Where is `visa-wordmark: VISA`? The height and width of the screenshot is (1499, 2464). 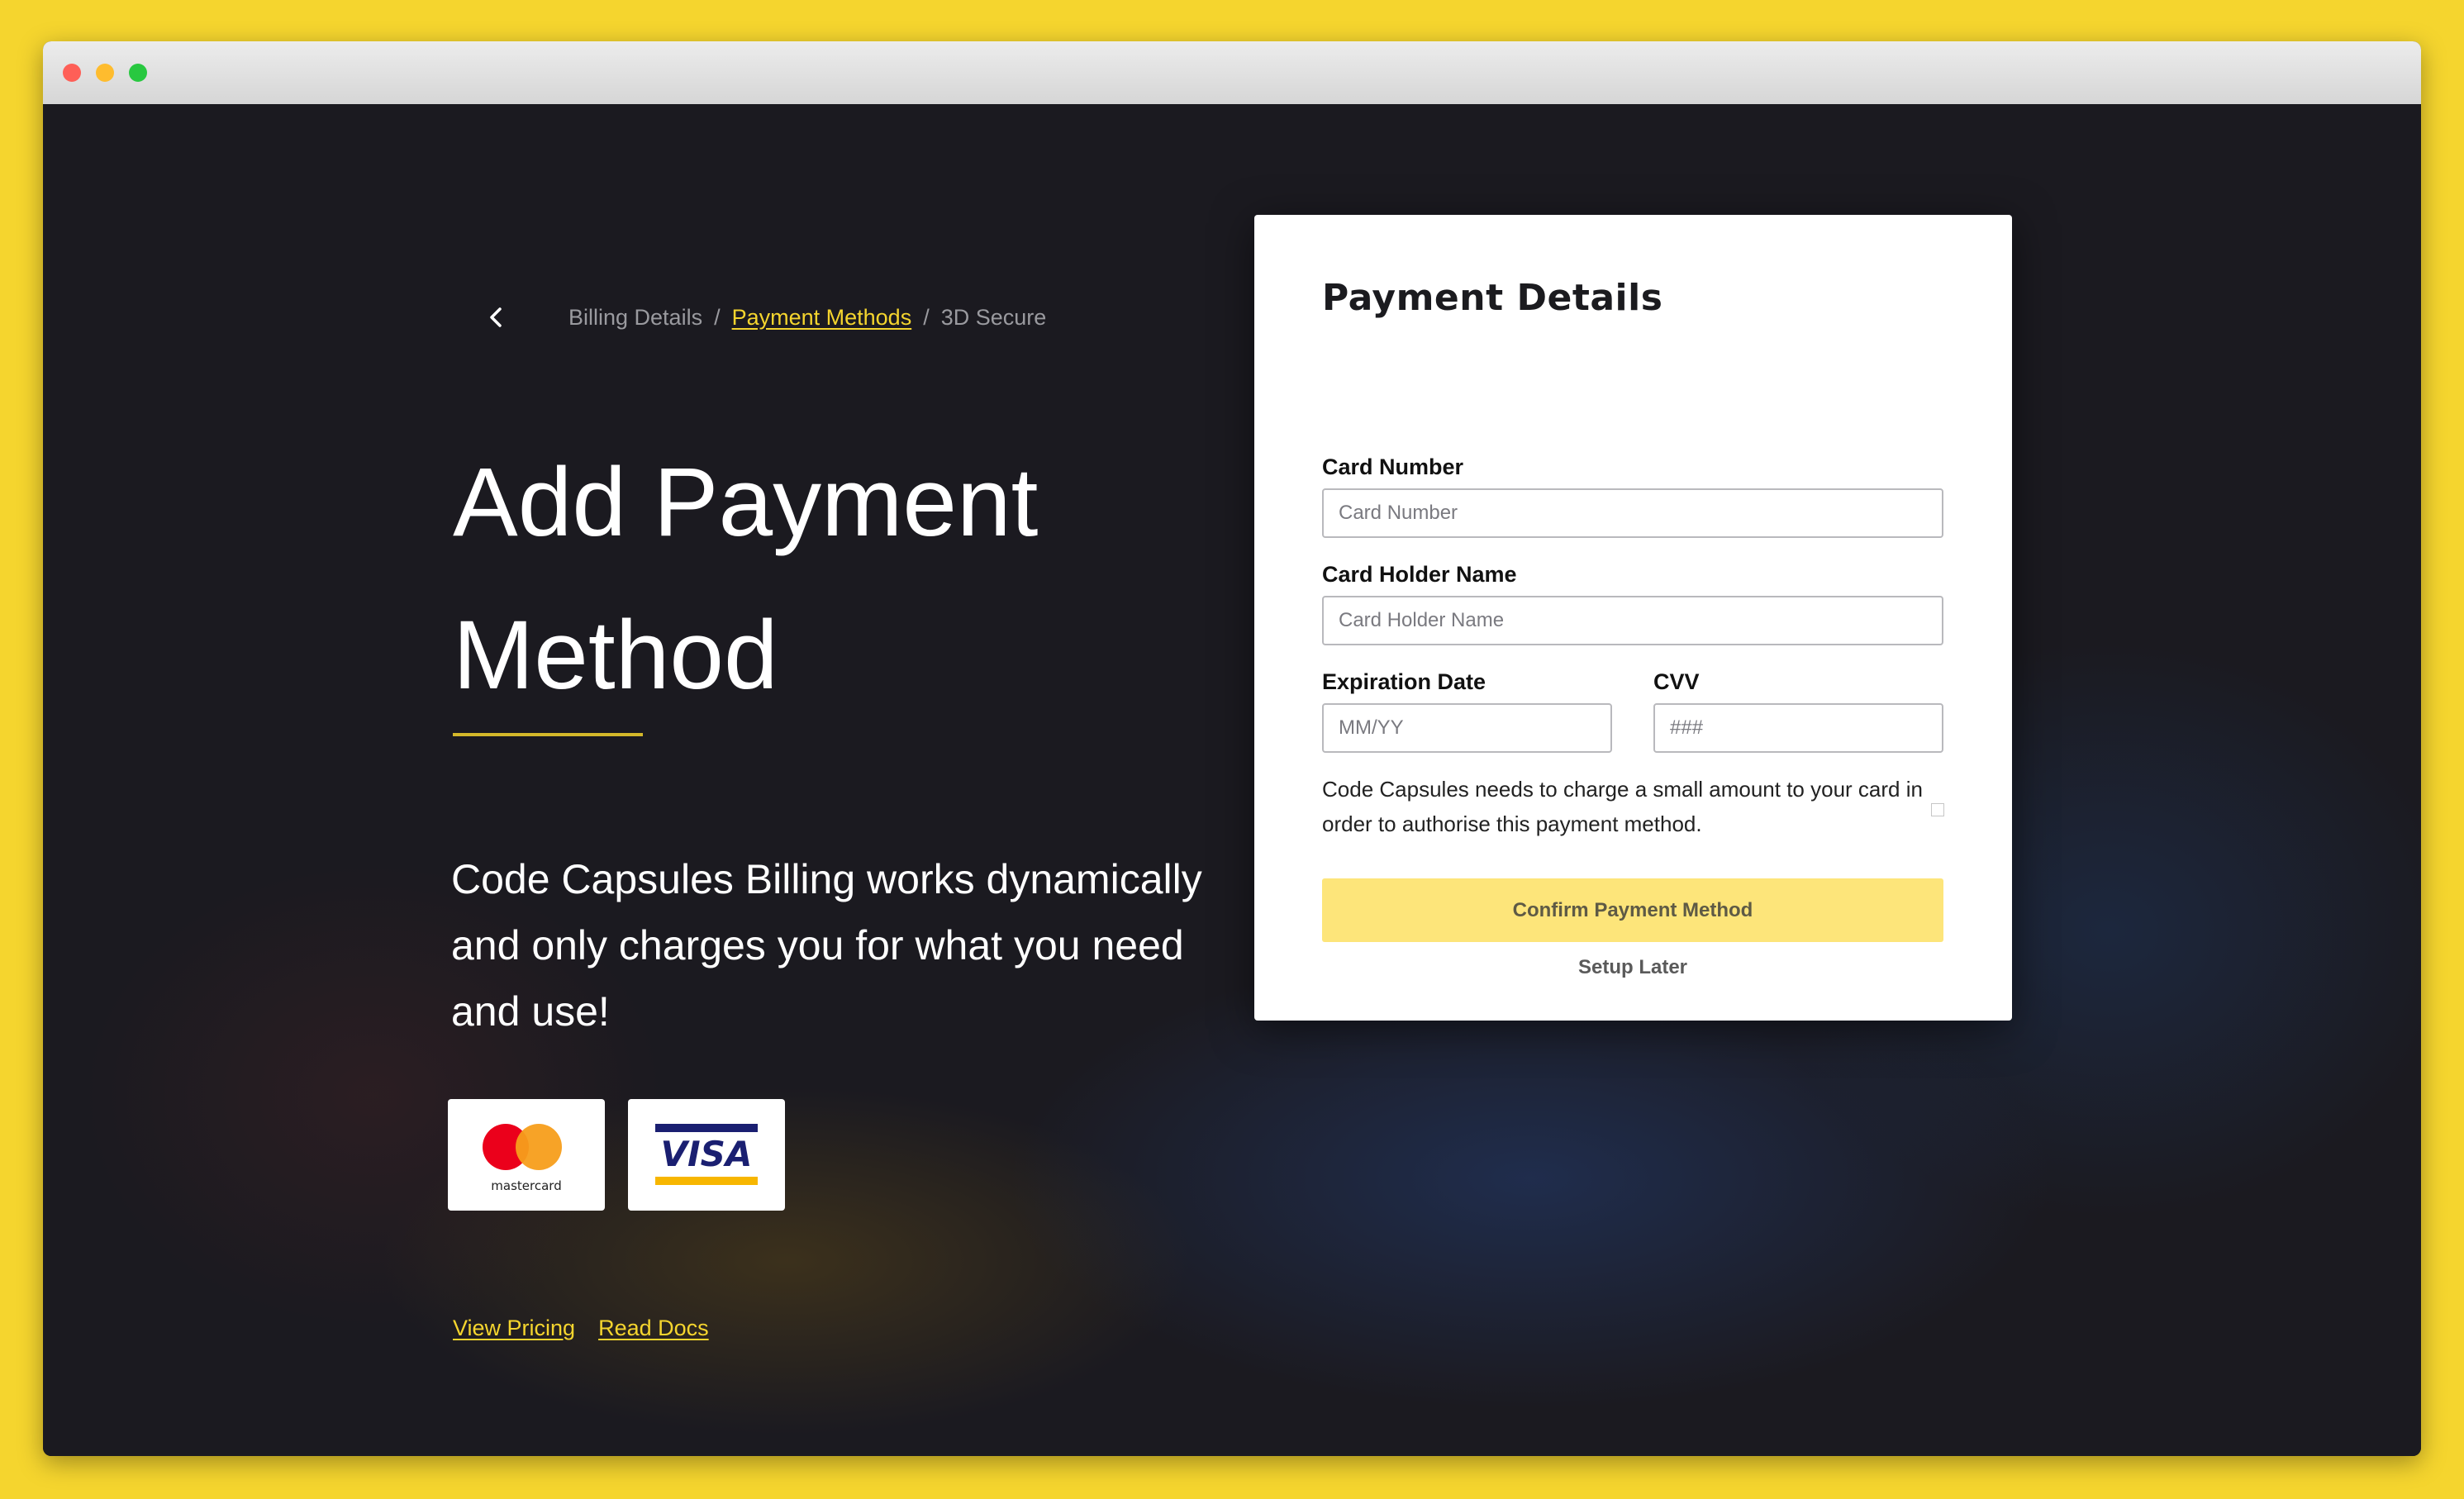
visa-wordmark: VISA is located at coordinates (706, 1154).